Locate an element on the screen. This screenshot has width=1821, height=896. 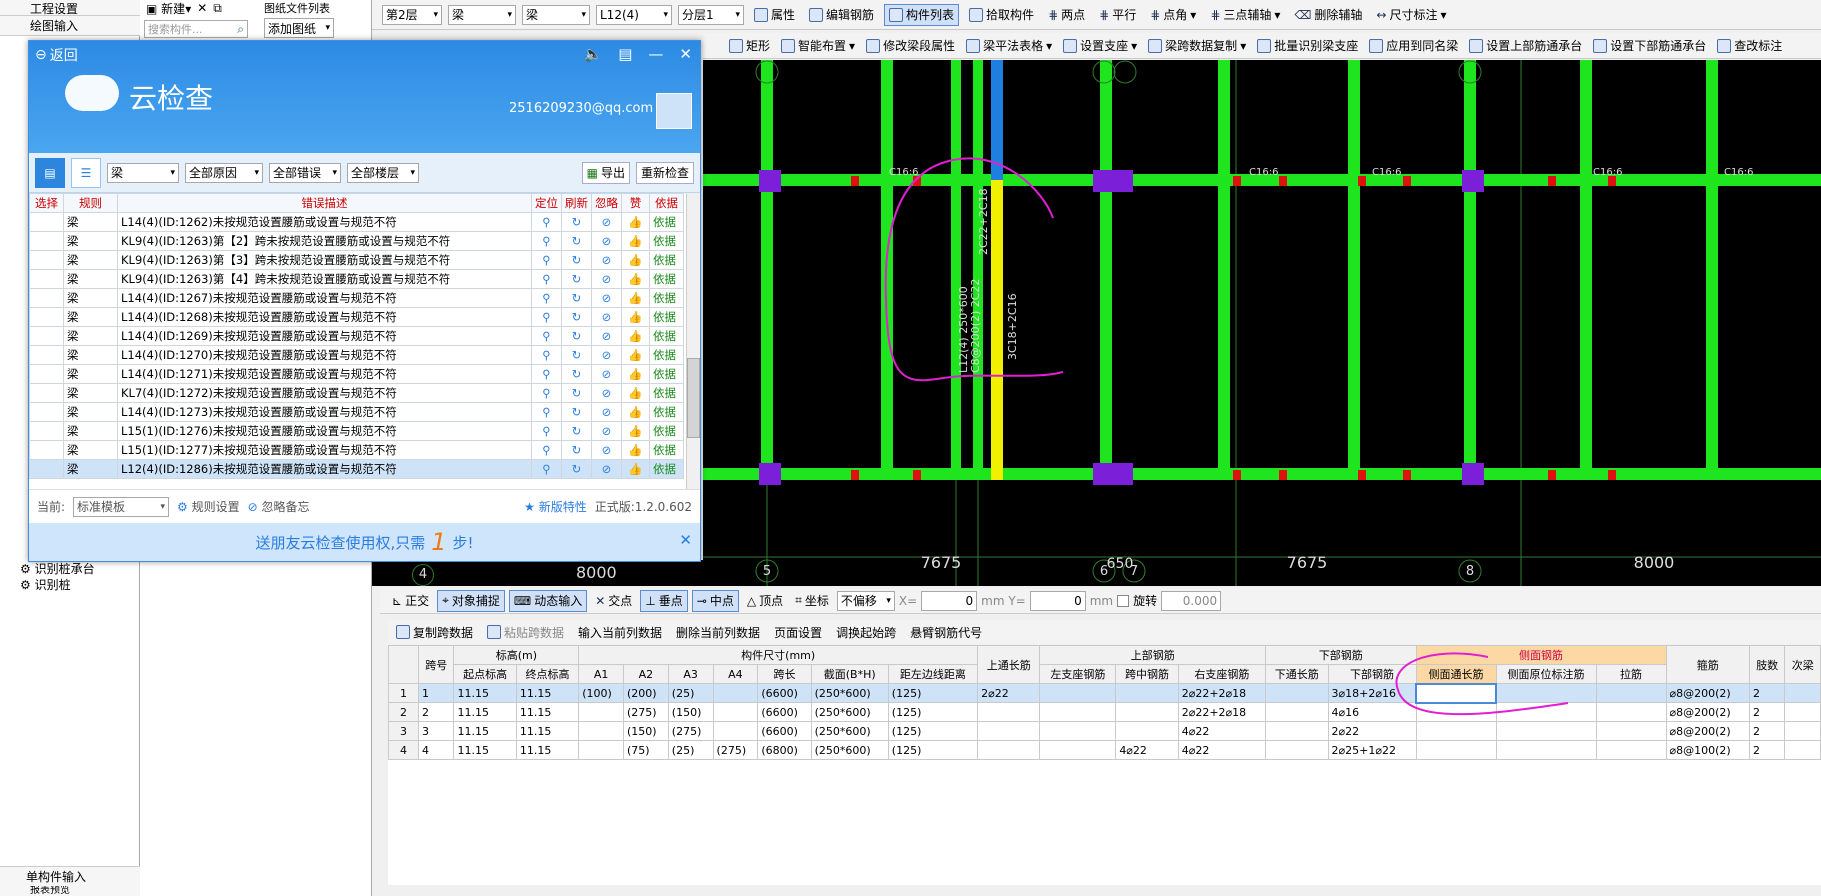
filter-reason-select: 全部原因 ▾ is located at coordinates (224, 172).